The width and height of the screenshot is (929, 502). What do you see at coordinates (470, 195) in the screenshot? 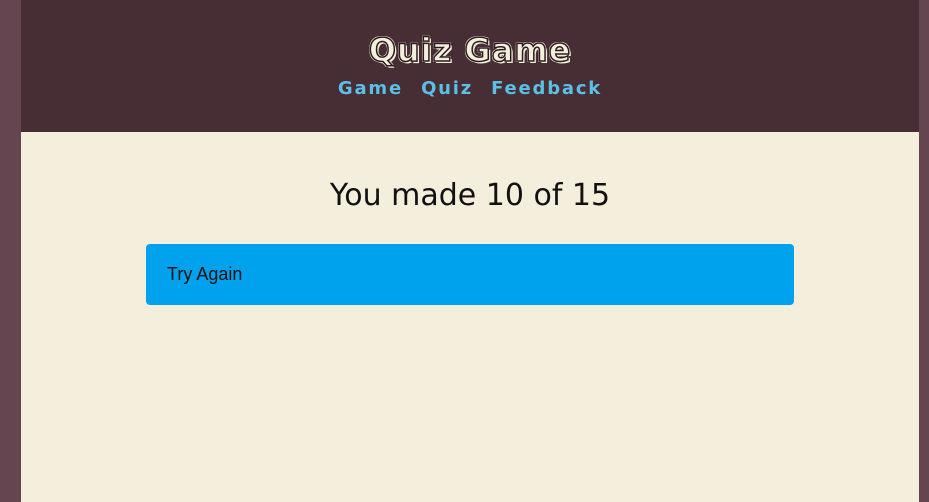
I see `score-result: You made 10 of 15` at bounding box center [470, 195].